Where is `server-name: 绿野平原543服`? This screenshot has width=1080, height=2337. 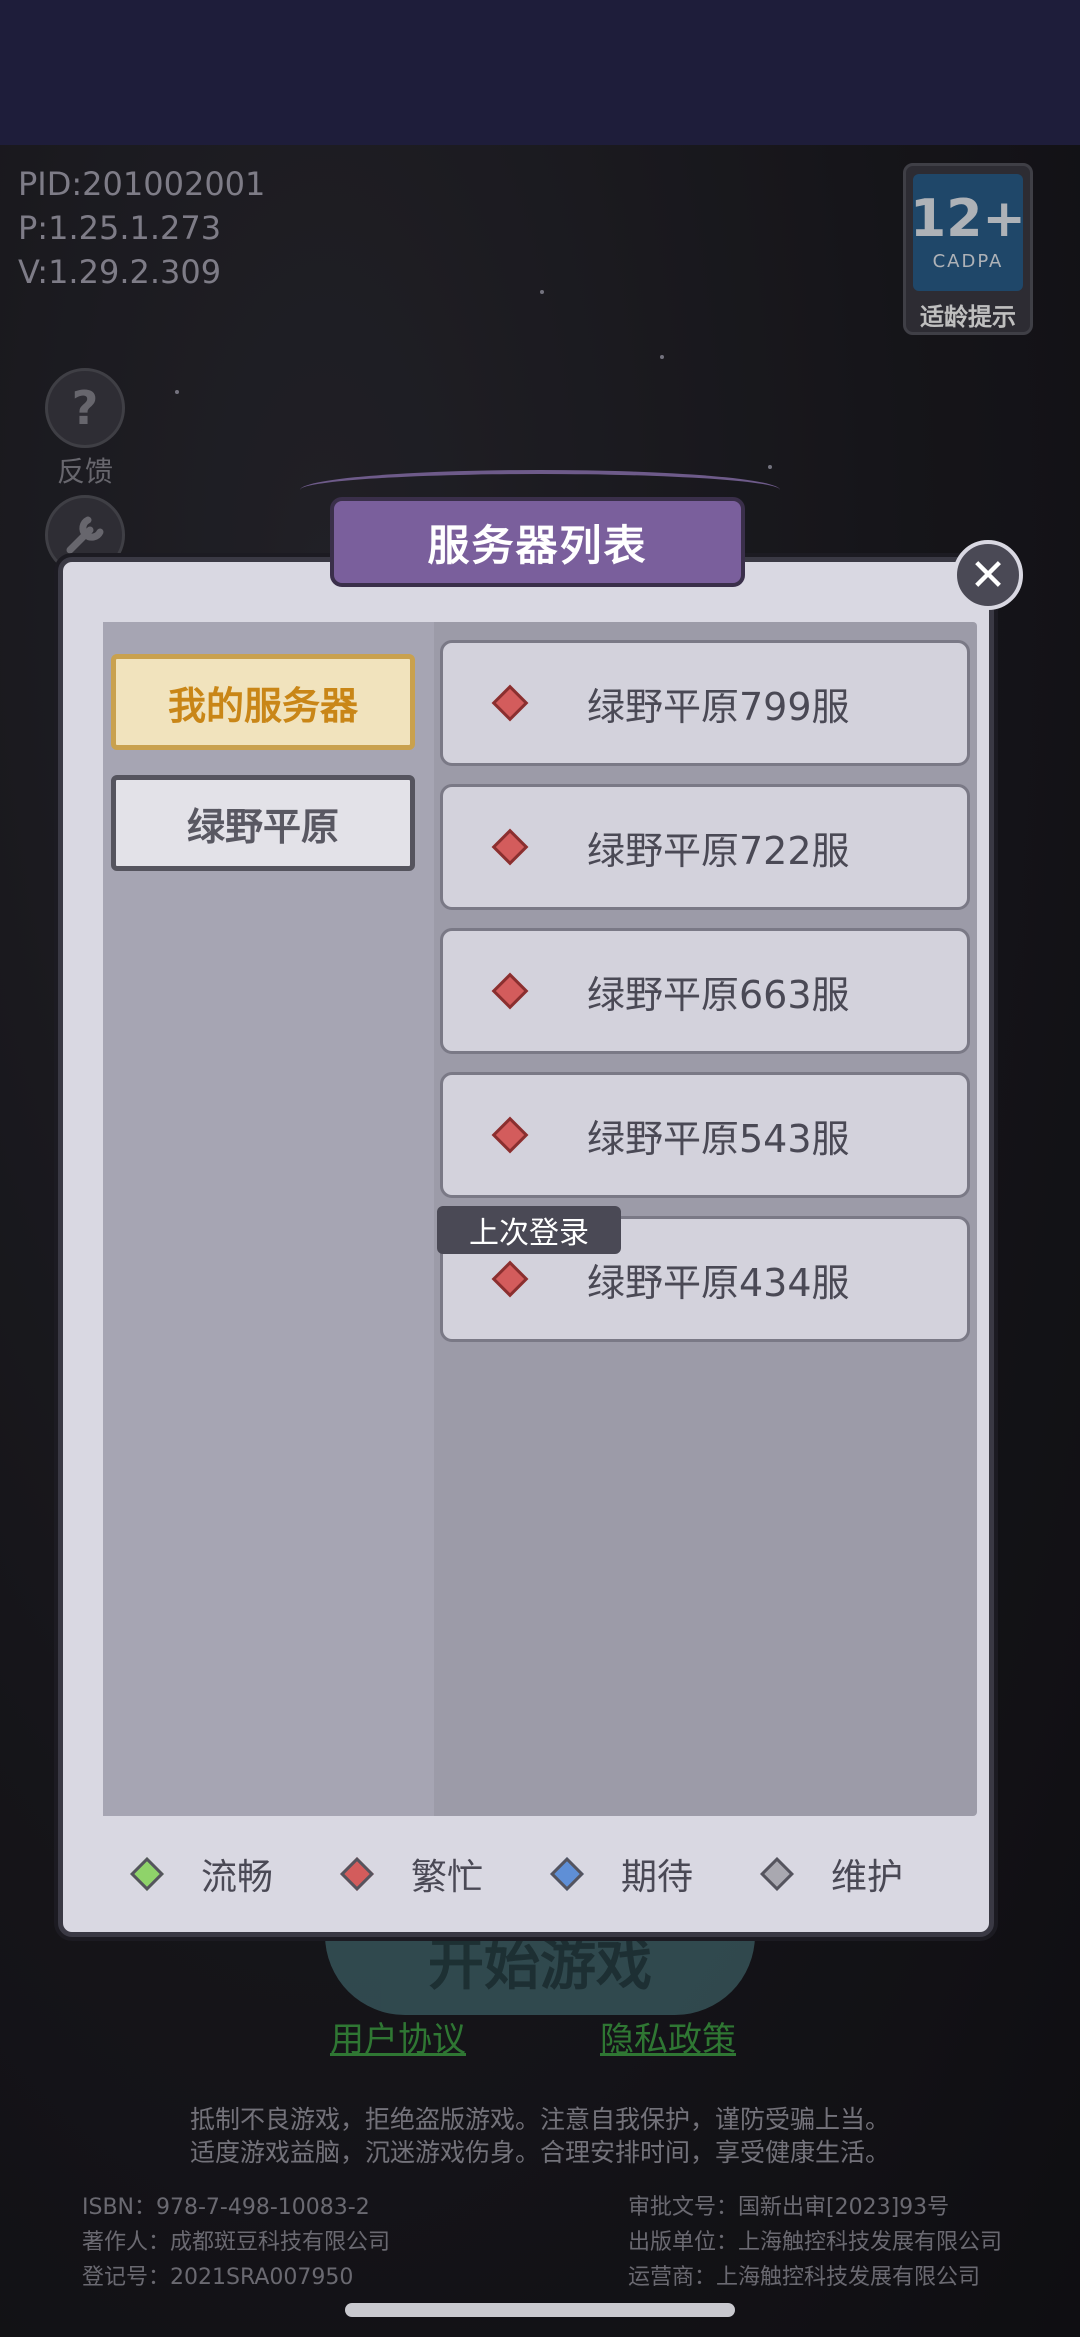 server-name: 绿野平原543服 is located at coordinates (718, 1138).